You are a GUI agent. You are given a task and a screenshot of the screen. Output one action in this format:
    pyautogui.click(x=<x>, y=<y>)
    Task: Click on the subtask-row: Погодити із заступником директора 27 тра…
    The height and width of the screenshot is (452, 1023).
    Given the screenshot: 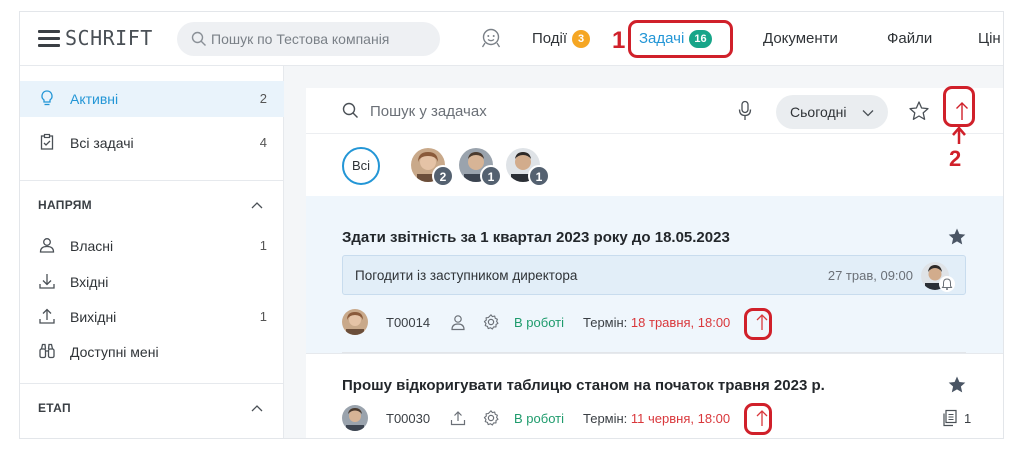 What is the action you would take?
    pyautogui.click(x=654, y=275)
    